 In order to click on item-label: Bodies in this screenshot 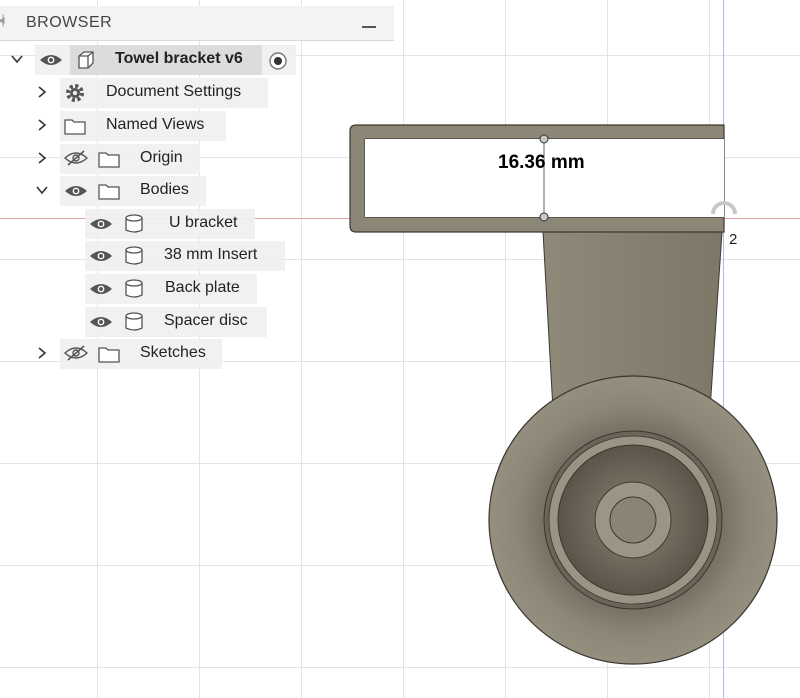, I will do `click(164, 190)`.